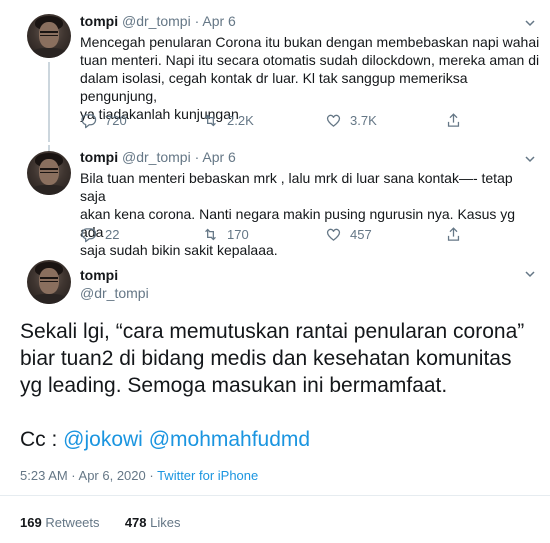 The height and width of the screenshot is (543, 550). I want to click on like-button: 457, so click(348, 234).